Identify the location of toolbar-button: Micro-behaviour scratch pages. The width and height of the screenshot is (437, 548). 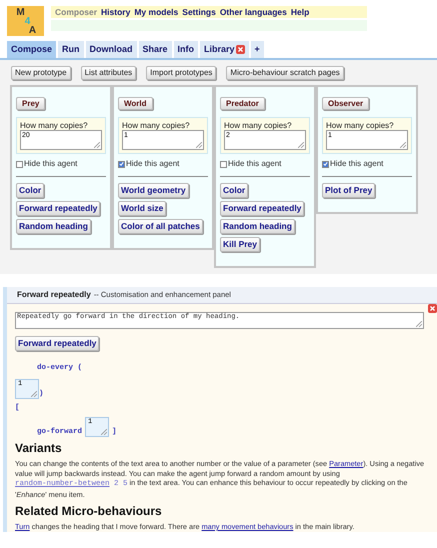
(285, 73).